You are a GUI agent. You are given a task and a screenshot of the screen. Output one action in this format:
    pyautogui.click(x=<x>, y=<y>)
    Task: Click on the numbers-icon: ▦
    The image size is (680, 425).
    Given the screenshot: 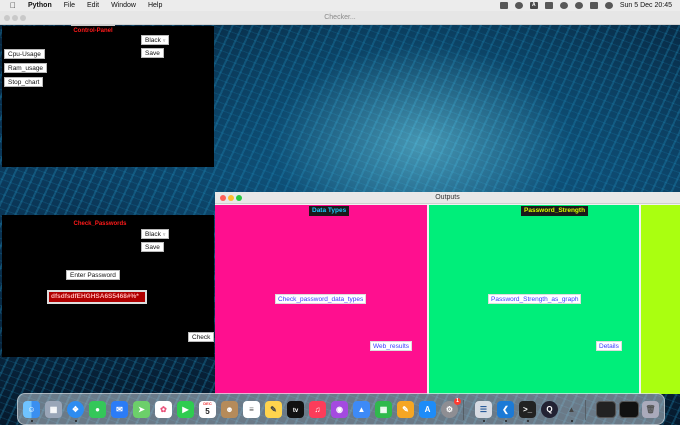 What is the action you would take?
    pyautogui.click(x=383, y=409)
    